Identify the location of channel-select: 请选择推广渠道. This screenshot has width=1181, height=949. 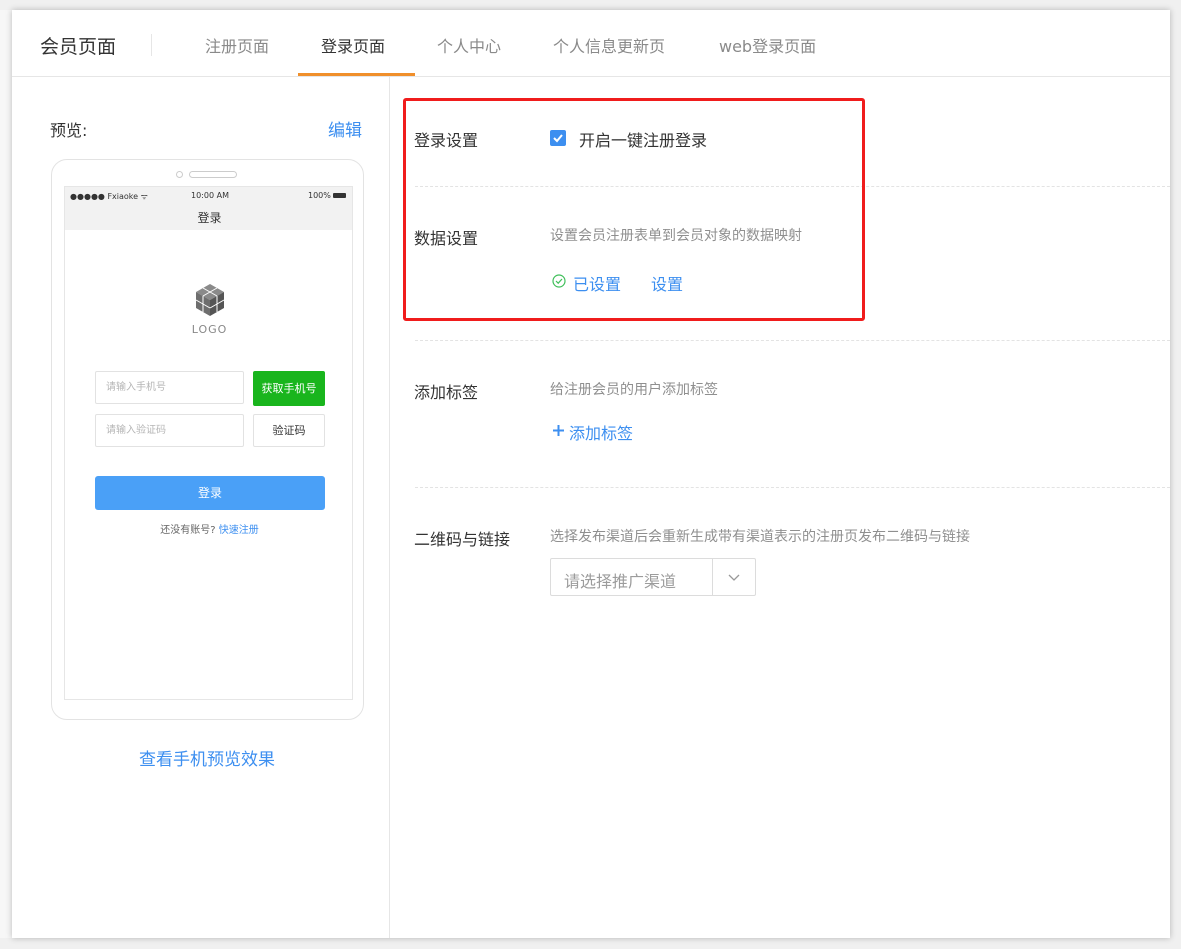
(653, 577).